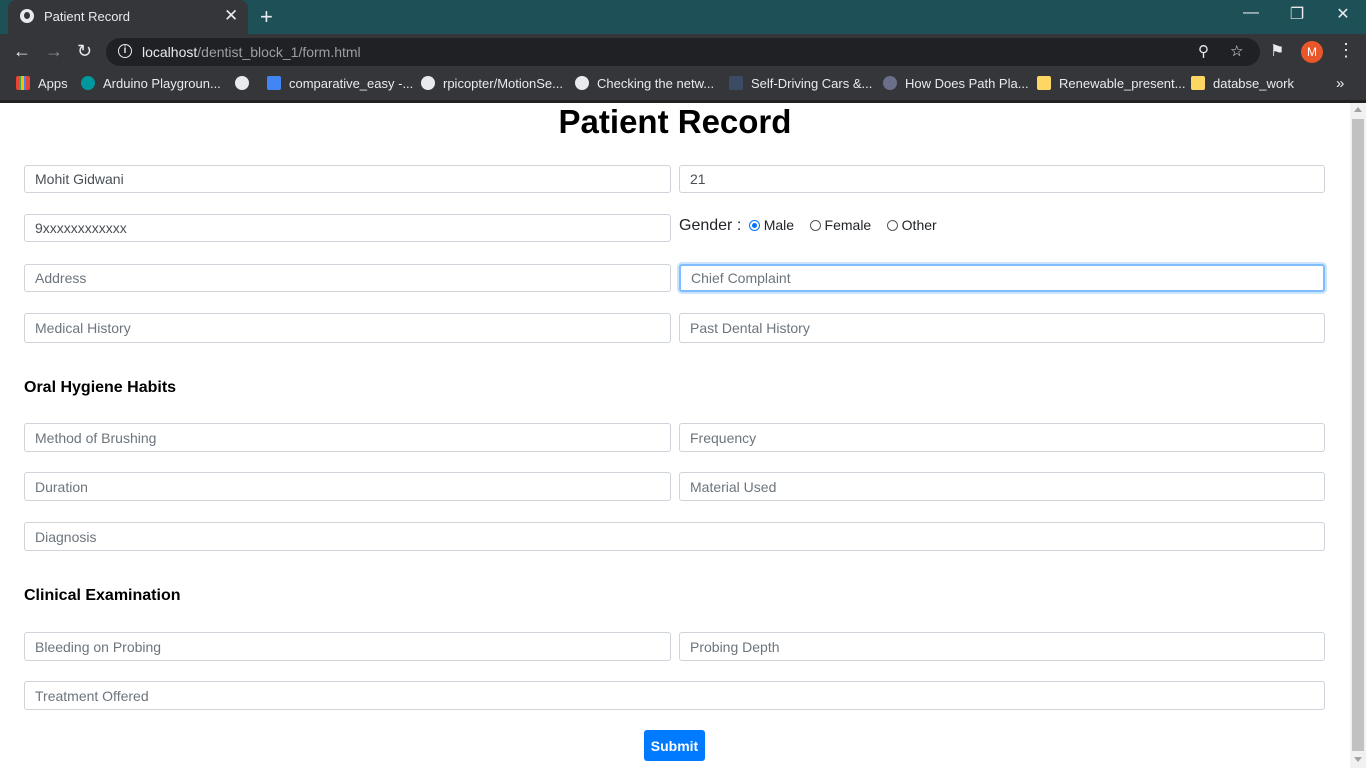 This screenshot has width=1366, height=768. I want to click on hexagon-icon, so click(890, 83).